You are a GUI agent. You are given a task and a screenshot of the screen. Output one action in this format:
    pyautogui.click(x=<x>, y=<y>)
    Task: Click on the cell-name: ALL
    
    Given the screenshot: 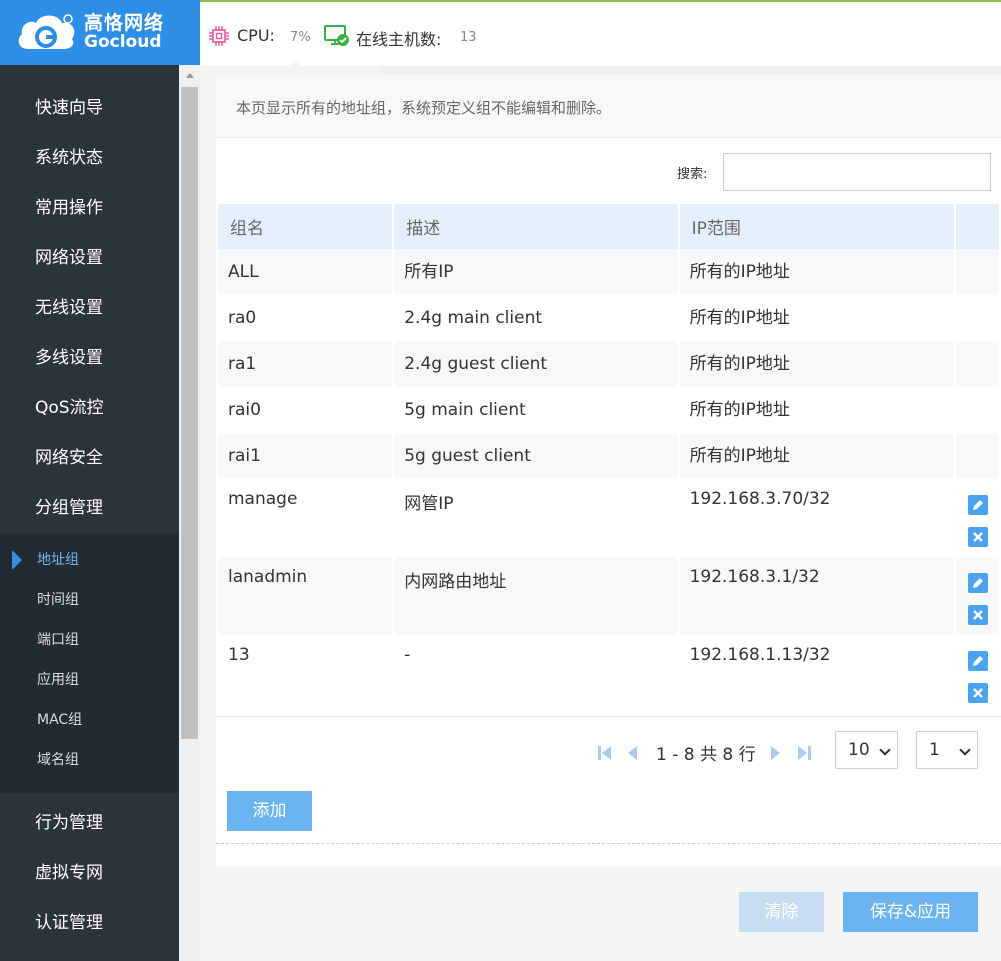 What is the action you would take?
    pyautogui.click(x=306, y=272)
    